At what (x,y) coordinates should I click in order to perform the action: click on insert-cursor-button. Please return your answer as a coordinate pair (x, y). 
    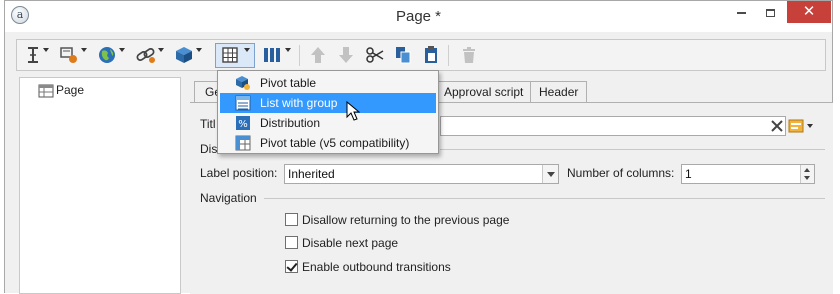
    Looking at the image, I should click on (33, 56).